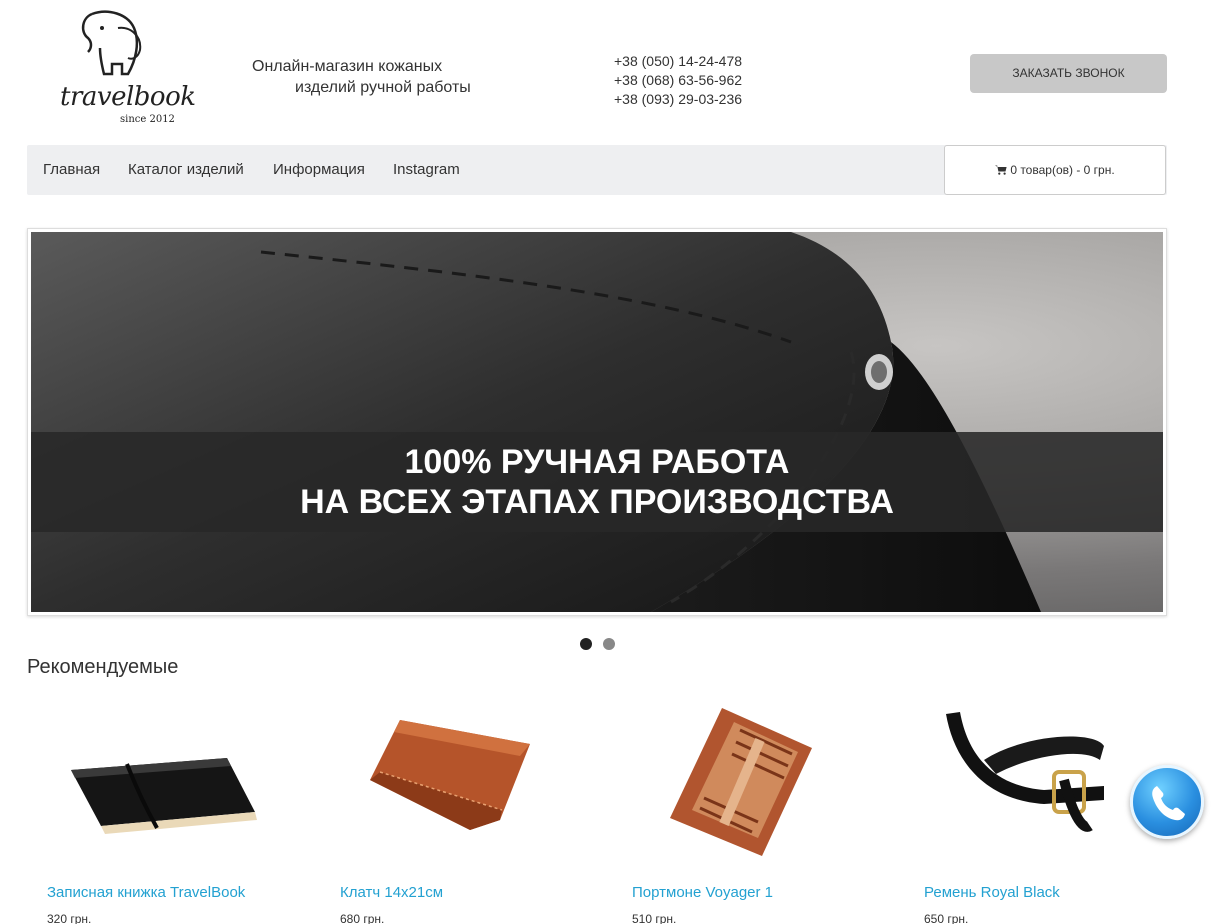 Image resolution: width=1213 pixels, height=924 pixels. I want to click on product-name: Портмоне Voyager 1, so click(702, 892).